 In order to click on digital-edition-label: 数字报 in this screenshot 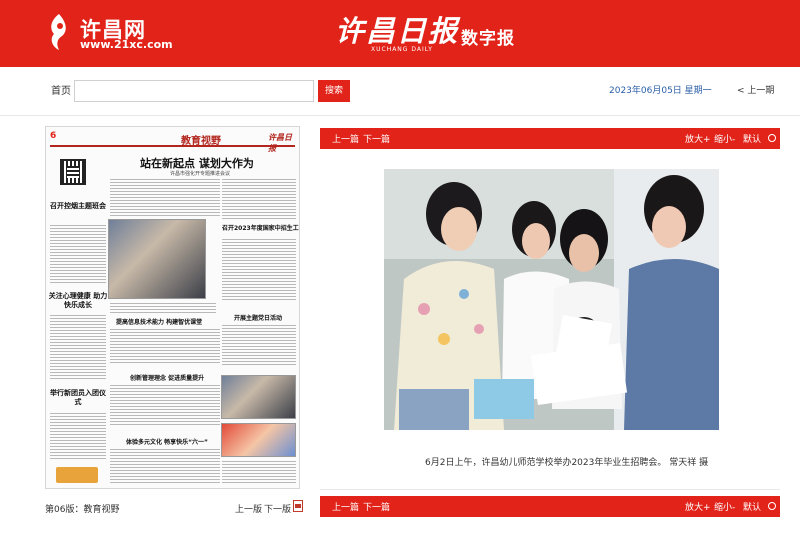, I will do `click(488, 39)`.